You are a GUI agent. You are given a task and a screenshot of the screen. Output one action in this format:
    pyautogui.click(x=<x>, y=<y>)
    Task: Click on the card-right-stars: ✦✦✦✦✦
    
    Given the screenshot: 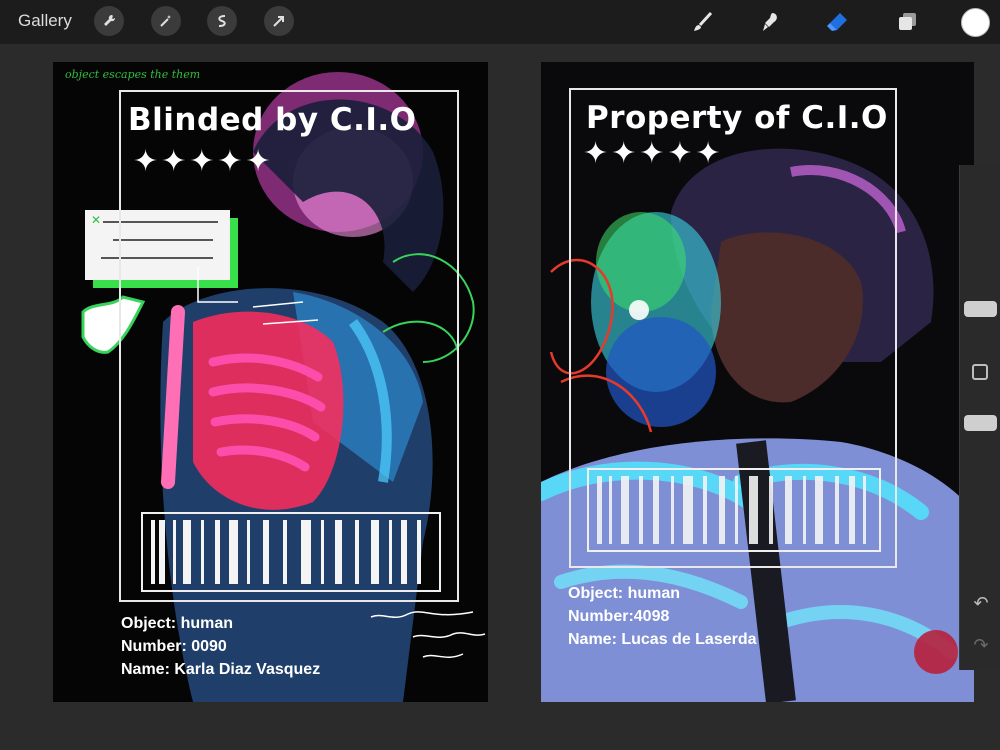 What is the action you would take?
    pyautogui.click(x=653, y=153)
    